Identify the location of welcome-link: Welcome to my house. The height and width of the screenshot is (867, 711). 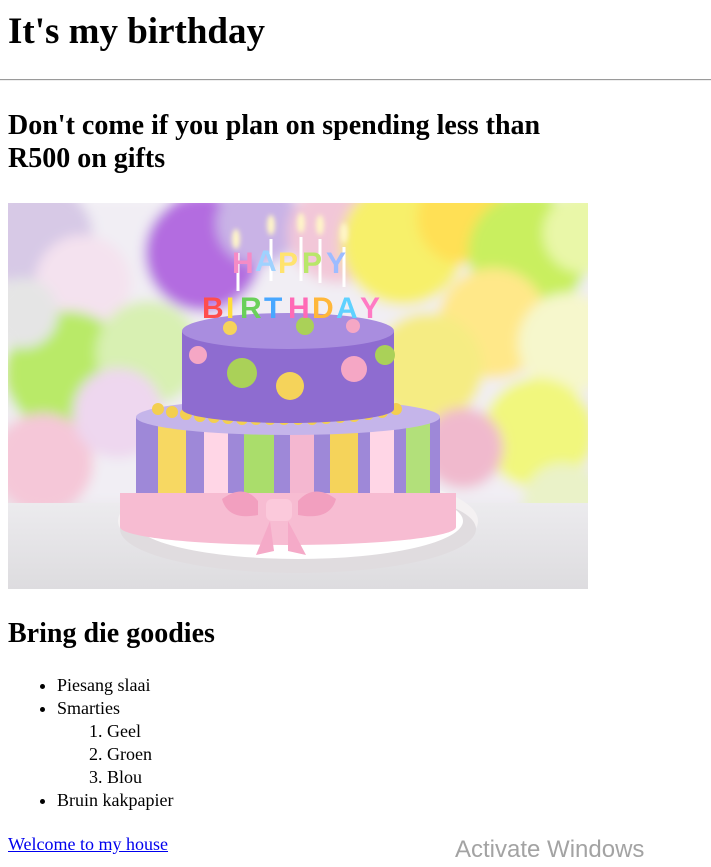
(88, 844).